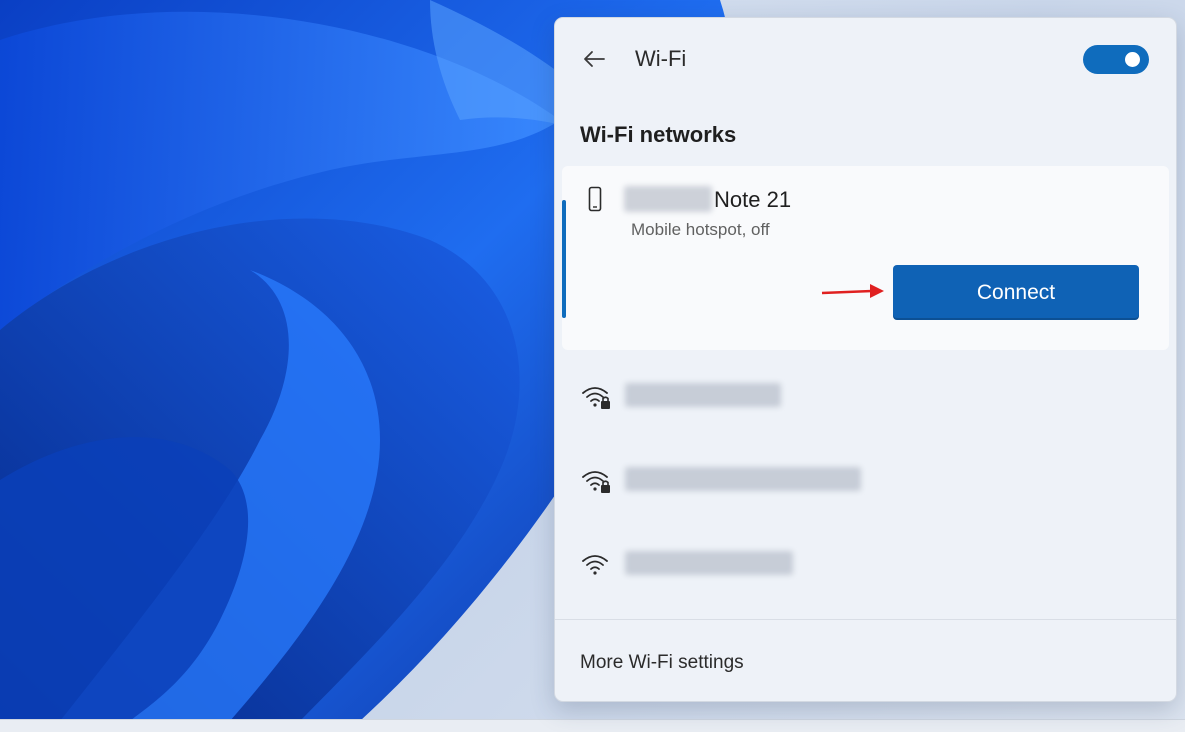 The image size is (1185, 732). What do you see at coordinates (700, 229) in the screenshot?
I see `network-status: Mobile hotspot, off` at bounding box center [700, 229].